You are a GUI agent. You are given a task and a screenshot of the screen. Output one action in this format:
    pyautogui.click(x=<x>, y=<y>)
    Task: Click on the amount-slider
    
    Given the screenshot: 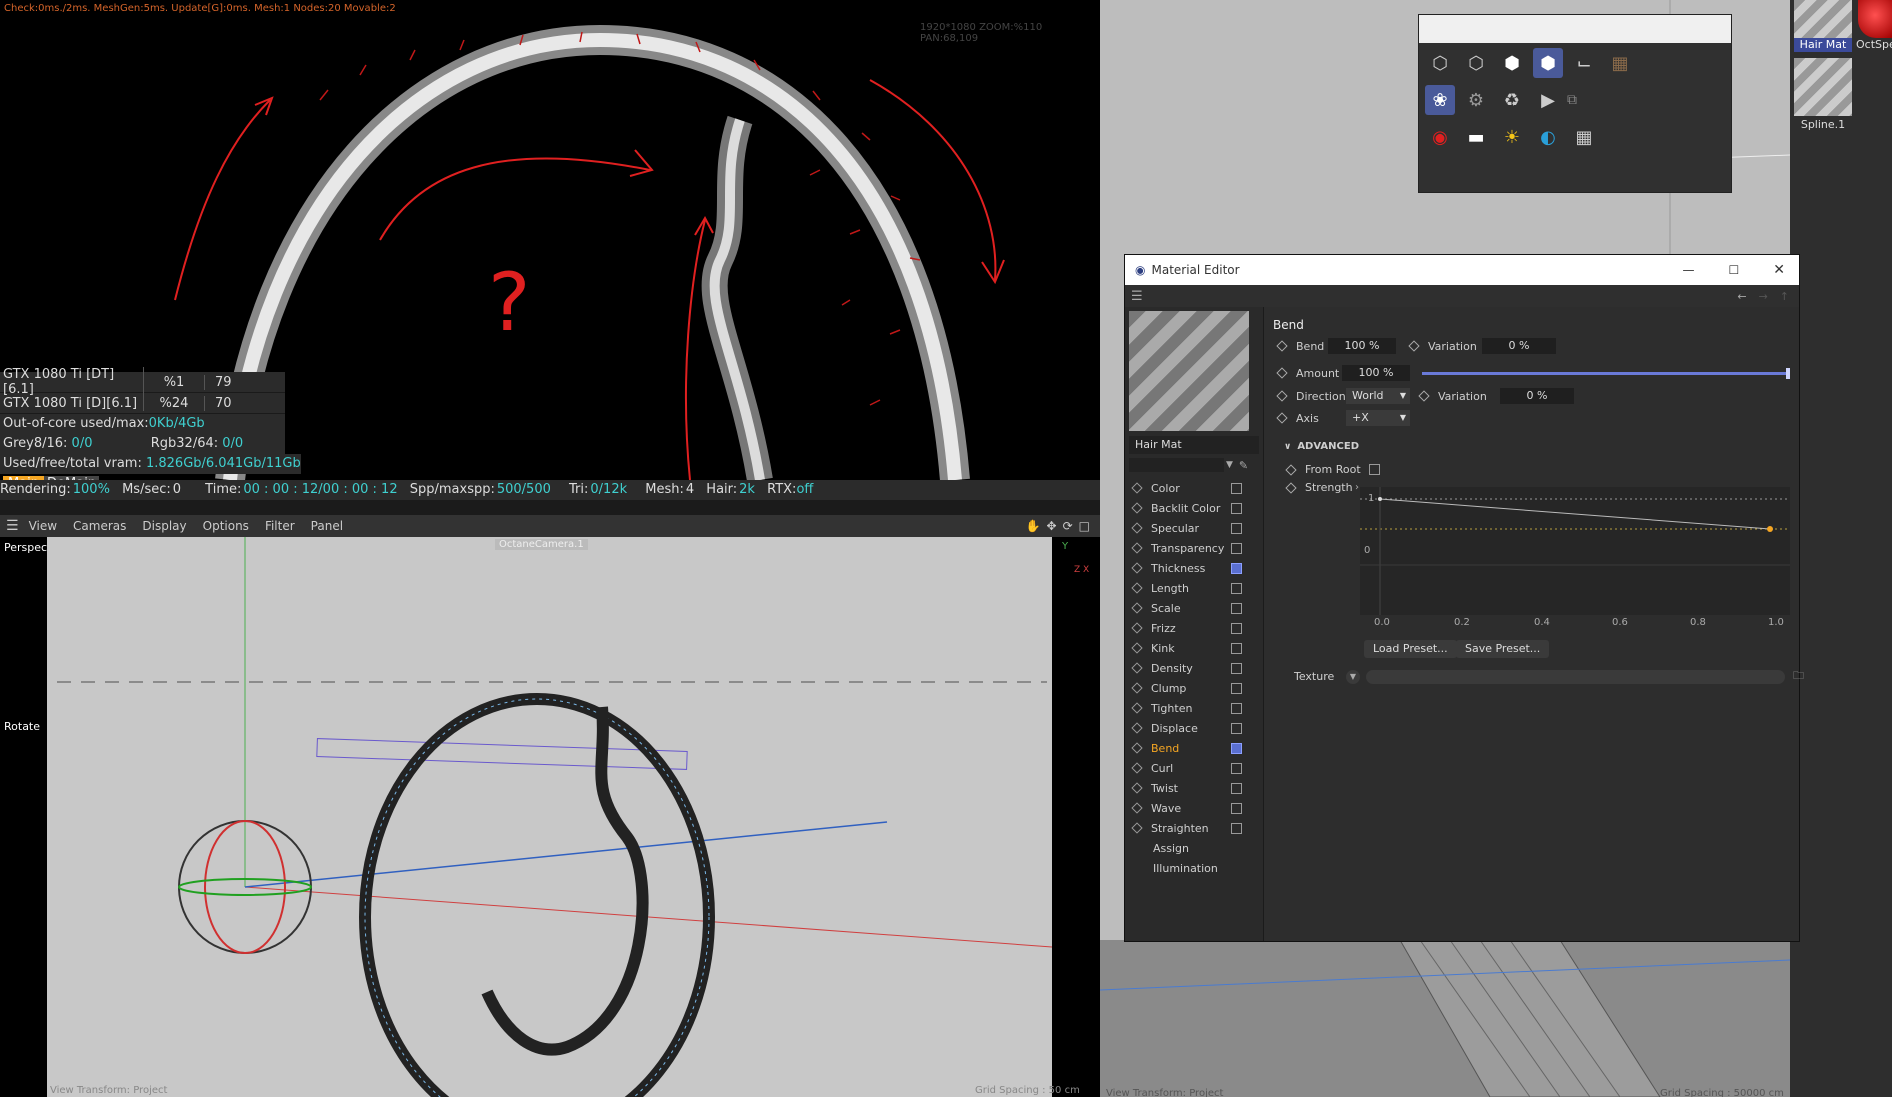 What is the action you would take?
    pyautogui.click(x=1606, y=373)
    